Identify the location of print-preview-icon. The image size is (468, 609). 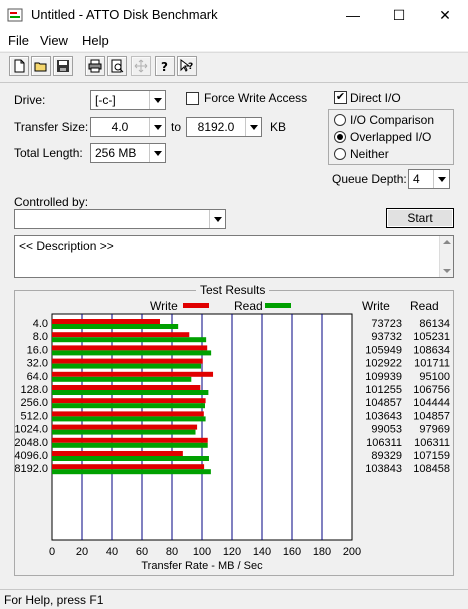
(117, 66).